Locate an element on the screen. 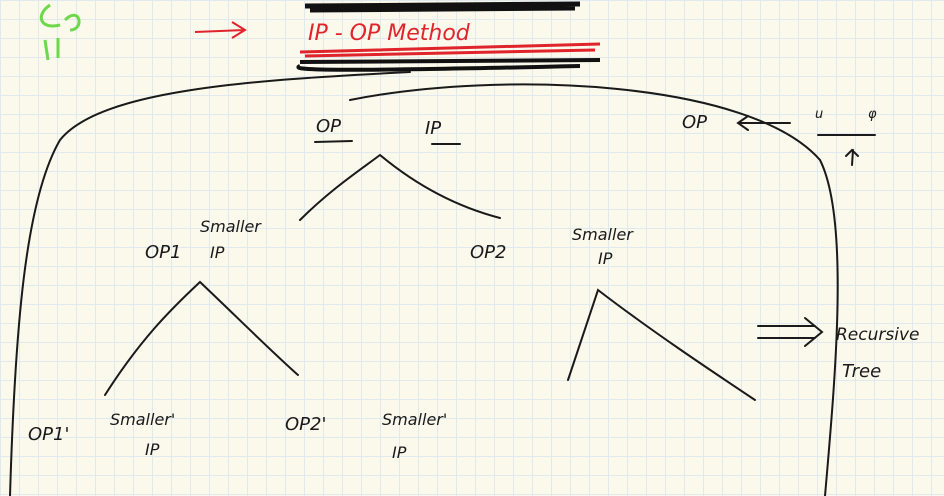 The image size is (944, 496). smaller-ip-1-line1: Smaller is located at coordinates (231, 226).